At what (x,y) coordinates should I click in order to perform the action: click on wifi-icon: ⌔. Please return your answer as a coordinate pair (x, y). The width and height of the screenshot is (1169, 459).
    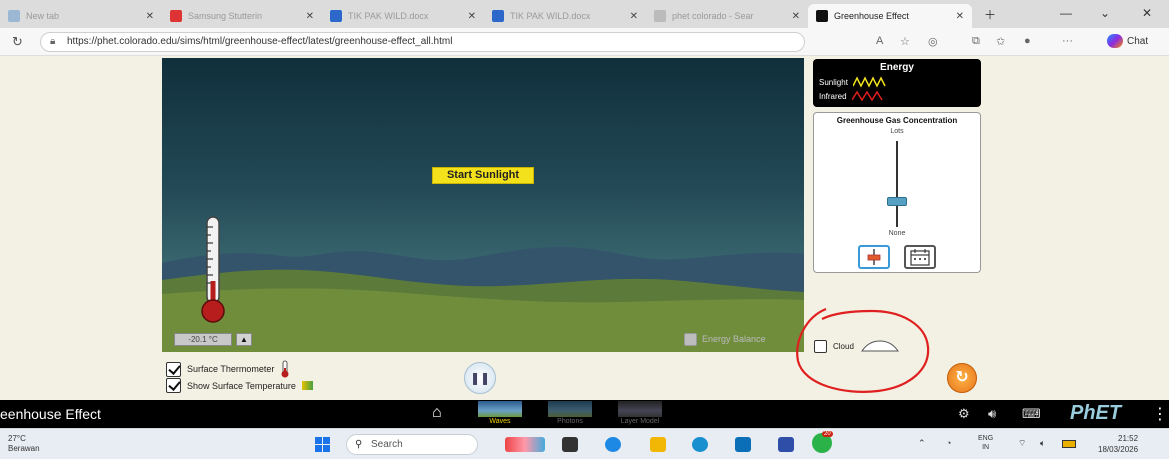
    Looking at the image, I should click on (1022, 443).